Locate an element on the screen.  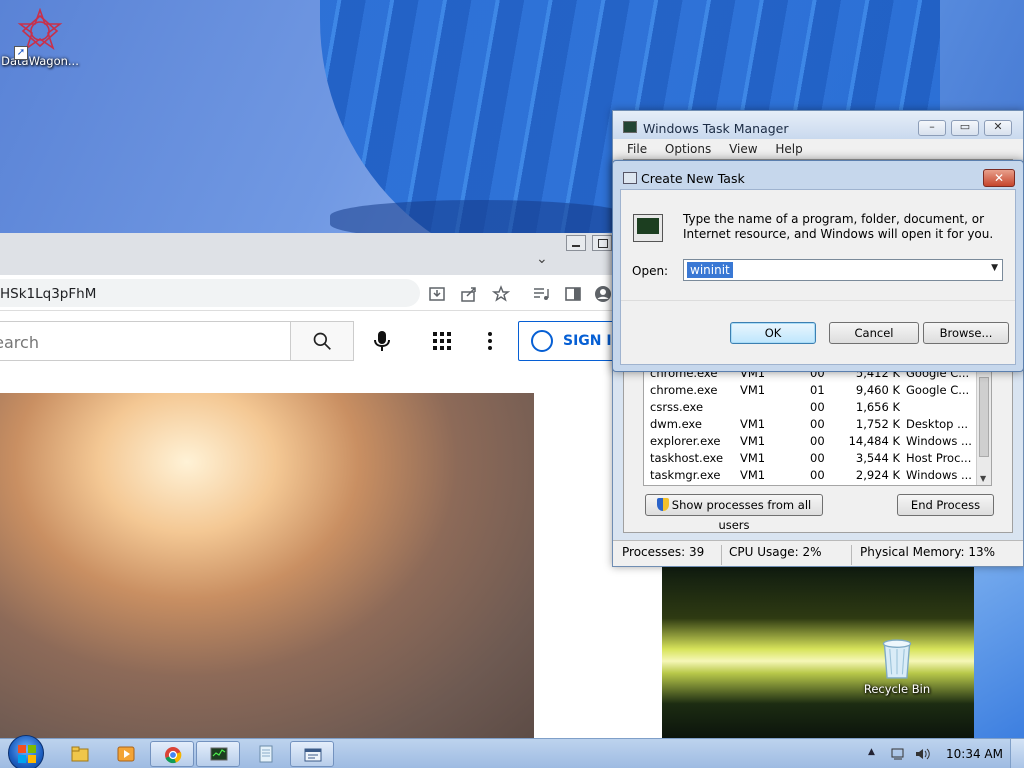
run-dialog-title-icon is located at coordinates (630, 178).